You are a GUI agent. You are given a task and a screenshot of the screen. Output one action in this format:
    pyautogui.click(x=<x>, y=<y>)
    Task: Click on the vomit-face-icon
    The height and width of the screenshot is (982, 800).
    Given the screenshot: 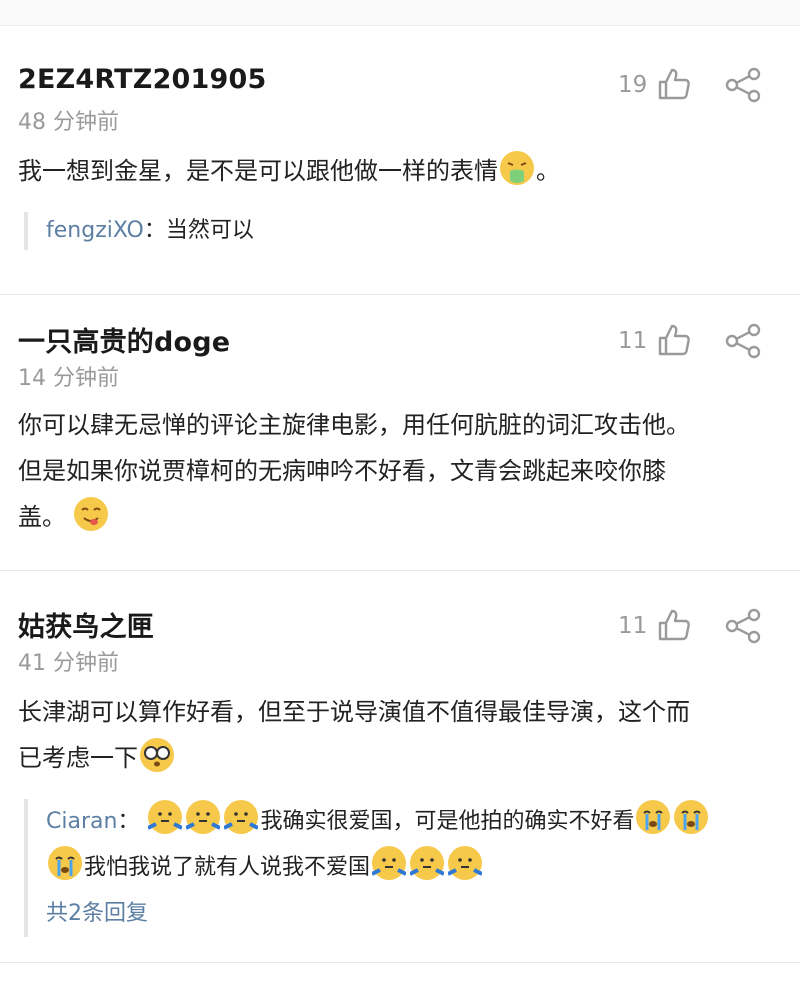 What is the action you would take?
    pyautogui.click(x=517, y=168)
    